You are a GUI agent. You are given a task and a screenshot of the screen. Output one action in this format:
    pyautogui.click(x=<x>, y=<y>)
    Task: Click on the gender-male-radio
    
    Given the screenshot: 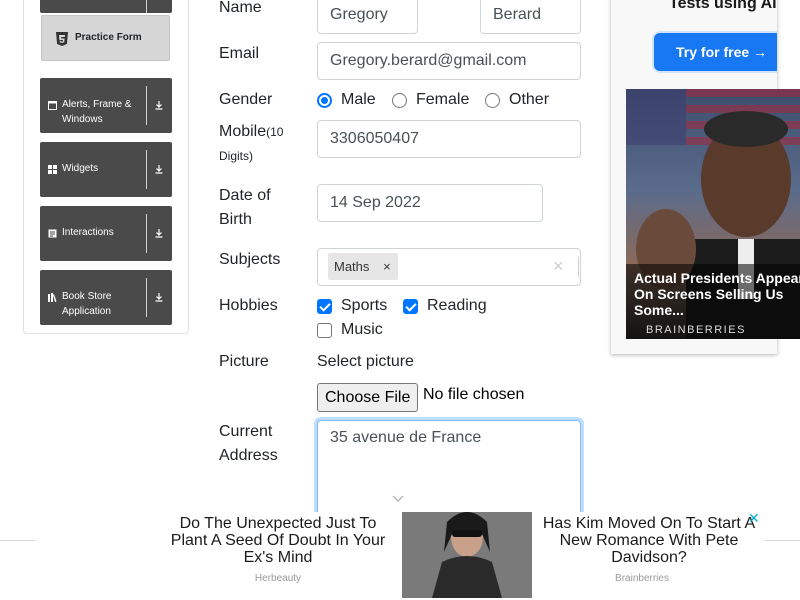 What is the action you would take?
    pyautogui.click(x=324, y=100)
    